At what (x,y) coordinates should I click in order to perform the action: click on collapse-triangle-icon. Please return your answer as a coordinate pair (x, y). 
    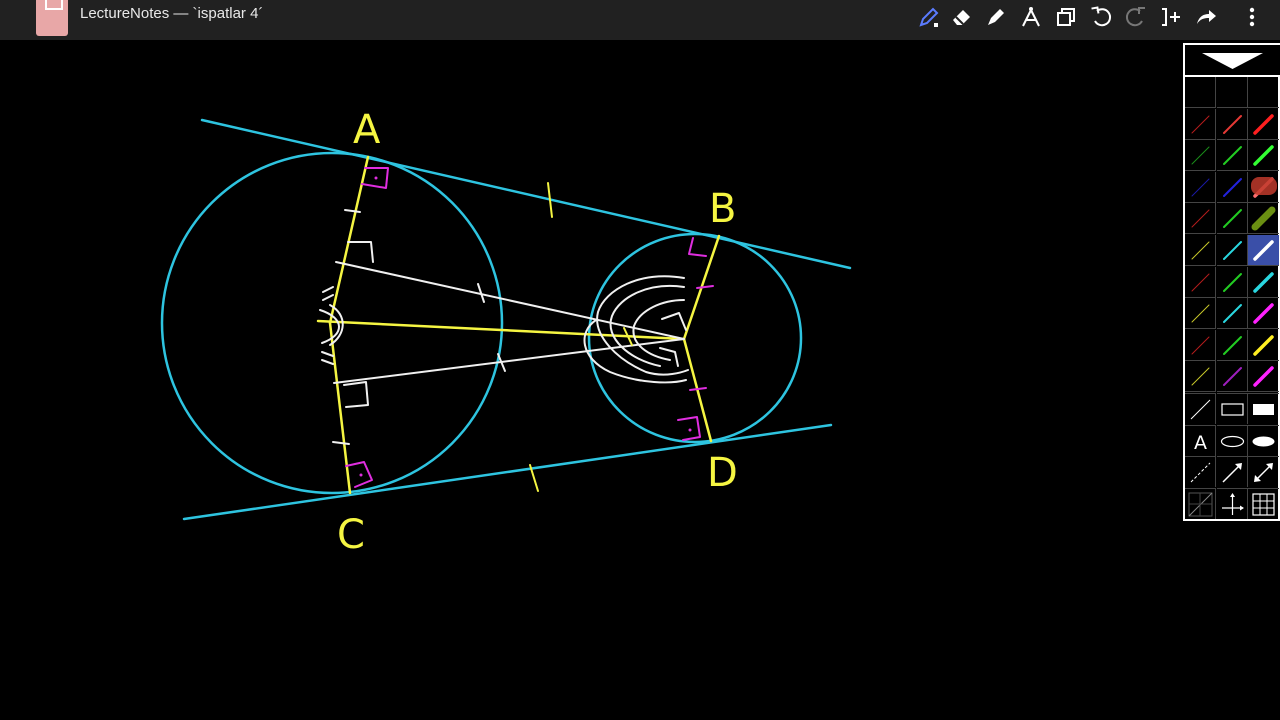
    Looking at the image, I should click on (1232, 61).